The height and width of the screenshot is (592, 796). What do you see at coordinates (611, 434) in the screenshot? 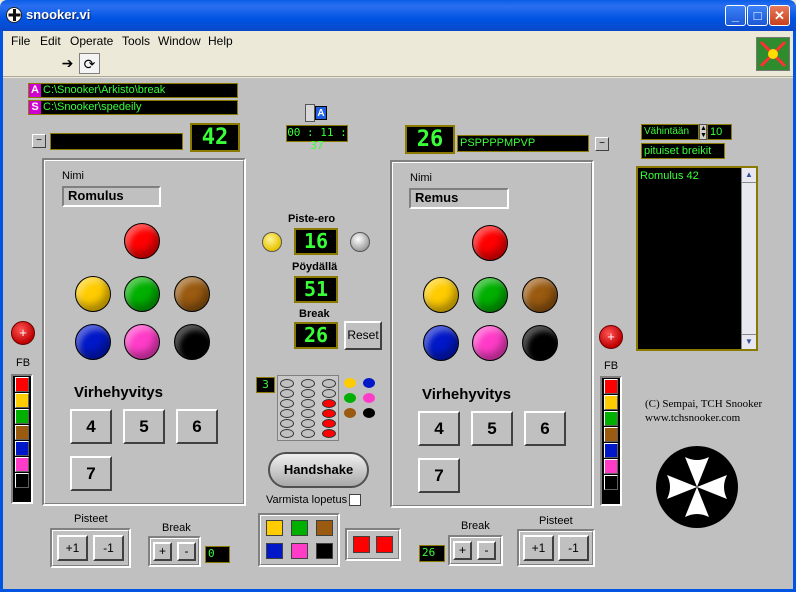
I see `right-fb-brown` at bounding box center [611, 434].